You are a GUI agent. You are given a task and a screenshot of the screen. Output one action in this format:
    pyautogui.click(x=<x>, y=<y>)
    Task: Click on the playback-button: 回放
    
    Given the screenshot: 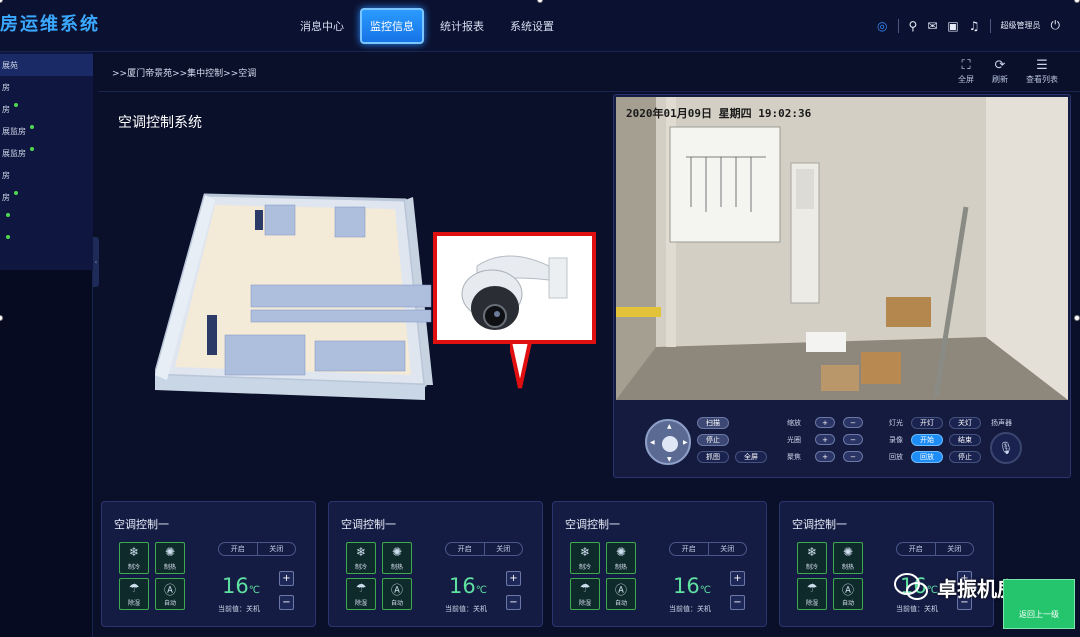 What is the action you would take?
    pyautogui.click(x=927, y=457)
    